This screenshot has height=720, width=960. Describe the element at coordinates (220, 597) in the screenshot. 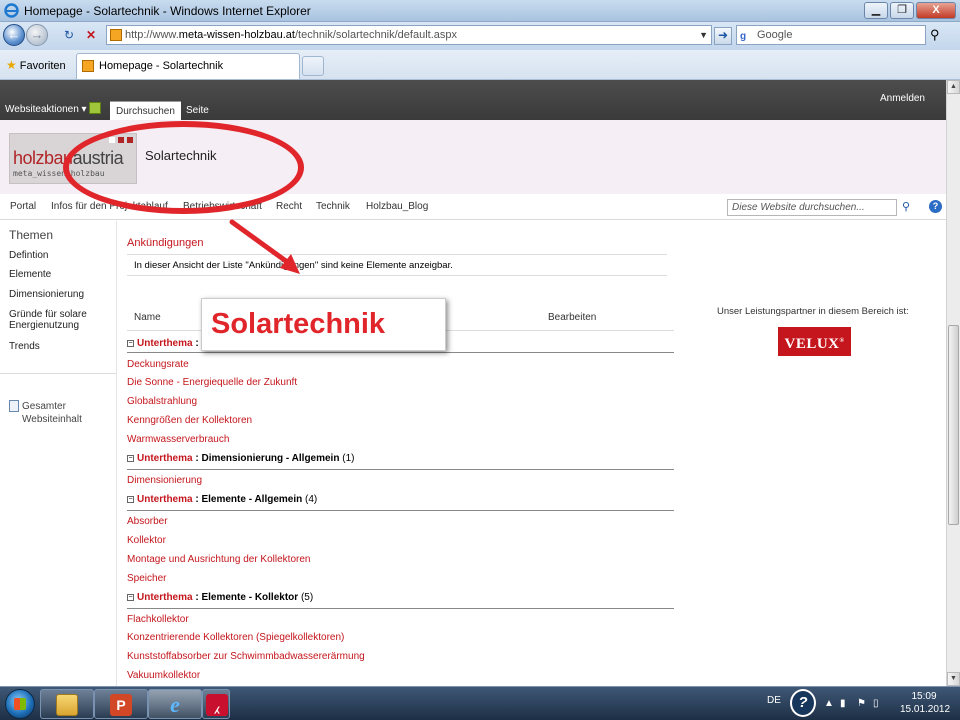

I see `group-header: − Unterthema : Elemente - Kollektor (5)` at that location.